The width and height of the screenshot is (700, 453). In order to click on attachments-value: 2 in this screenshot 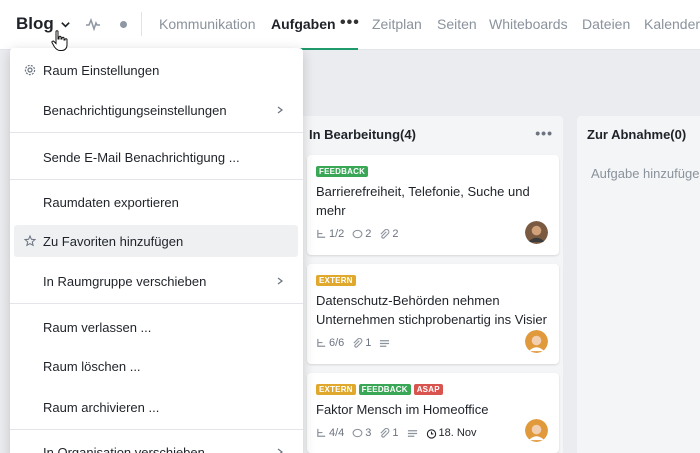, I will do `click(395, 234)`.